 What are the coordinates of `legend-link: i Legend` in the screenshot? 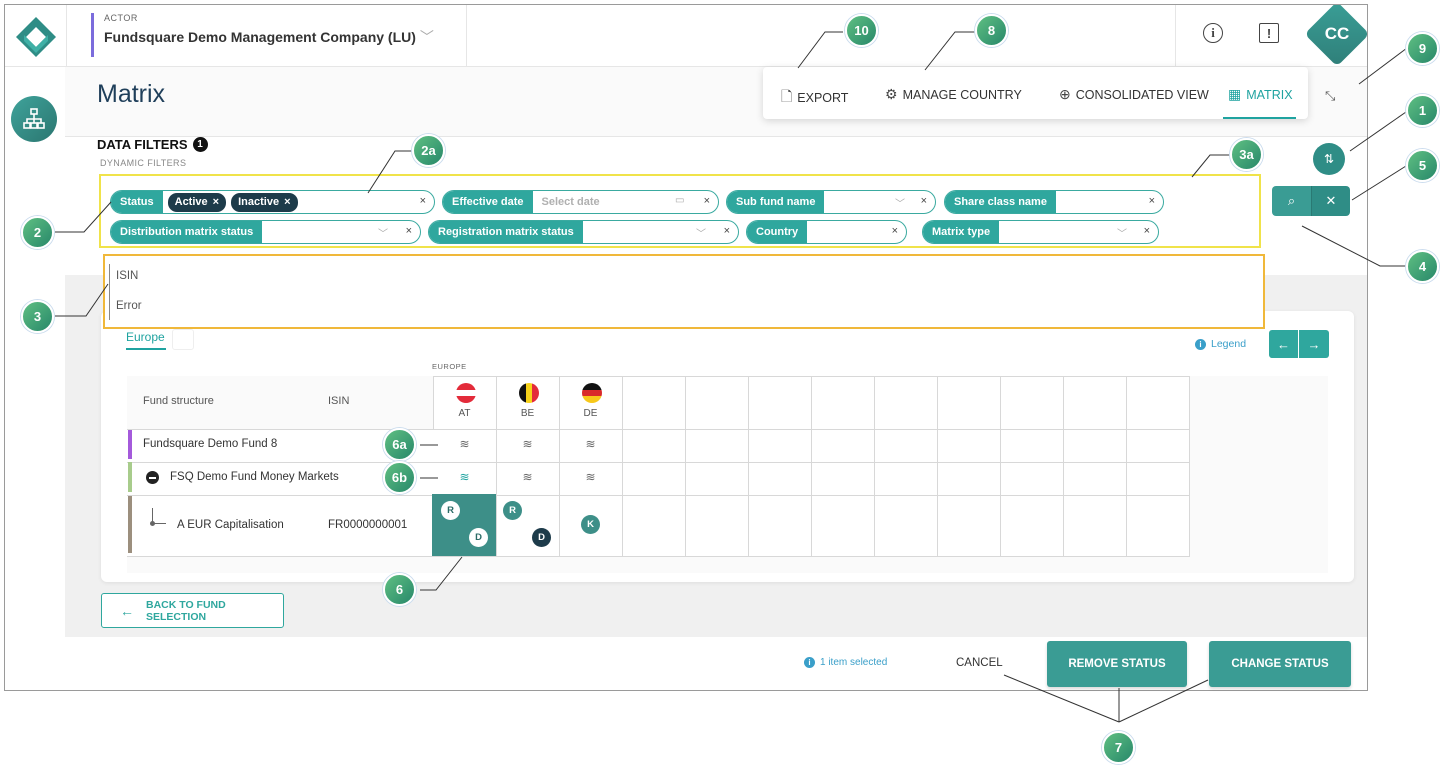 It's located at (1220, 344).